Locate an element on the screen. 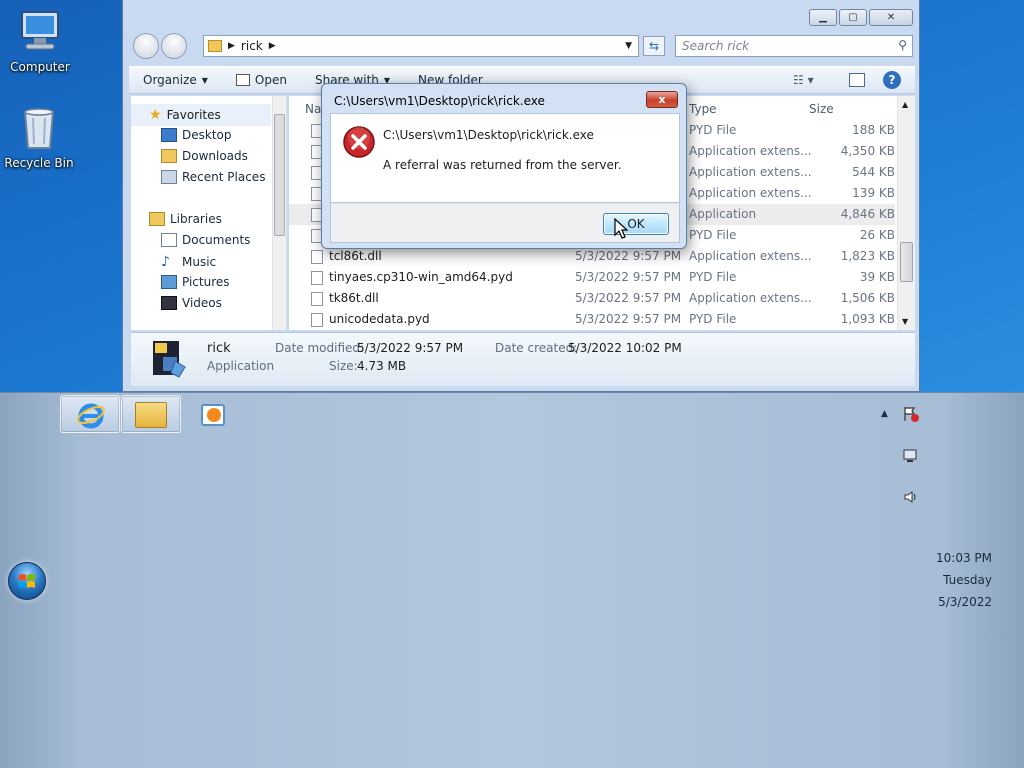  desktop-icon-computer: Computer is located at coordinates (40, 41).